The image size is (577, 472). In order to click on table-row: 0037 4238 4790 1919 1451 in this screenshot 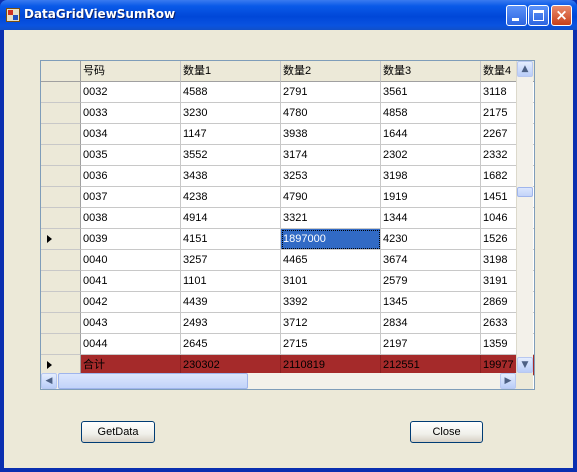, I will do `click(287, 197)`.